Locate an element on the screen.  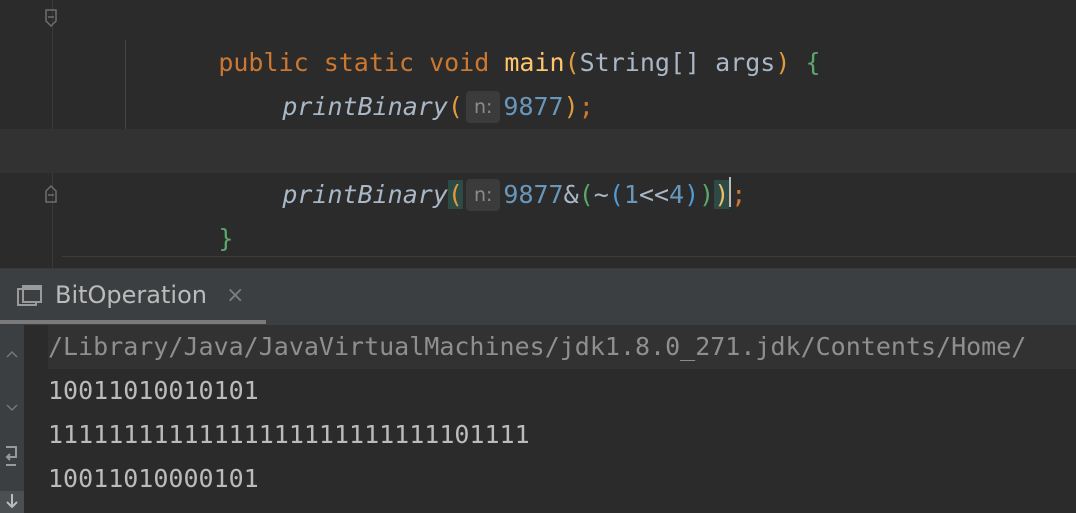
run-tab-bar: BitOperation × is located at coordinates (538, 297).